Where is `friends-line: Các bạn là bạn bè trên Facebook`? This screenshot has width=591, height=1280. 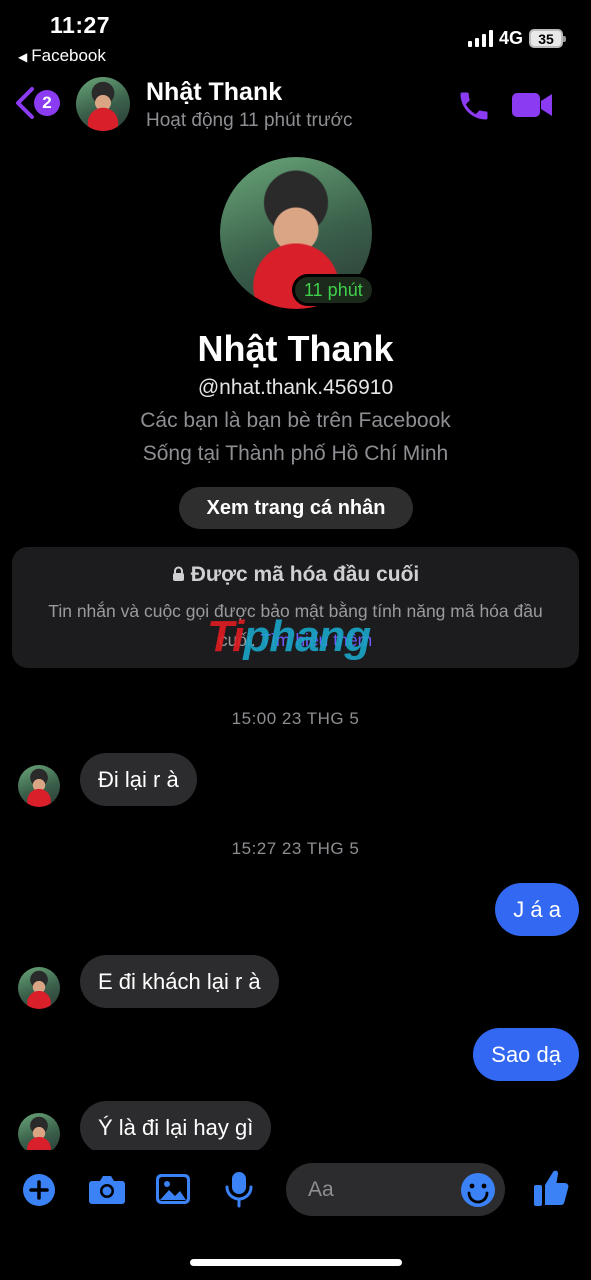
friends-line: Các bạn là bạn bè trên Facebook is located at coordinates (295, 420).